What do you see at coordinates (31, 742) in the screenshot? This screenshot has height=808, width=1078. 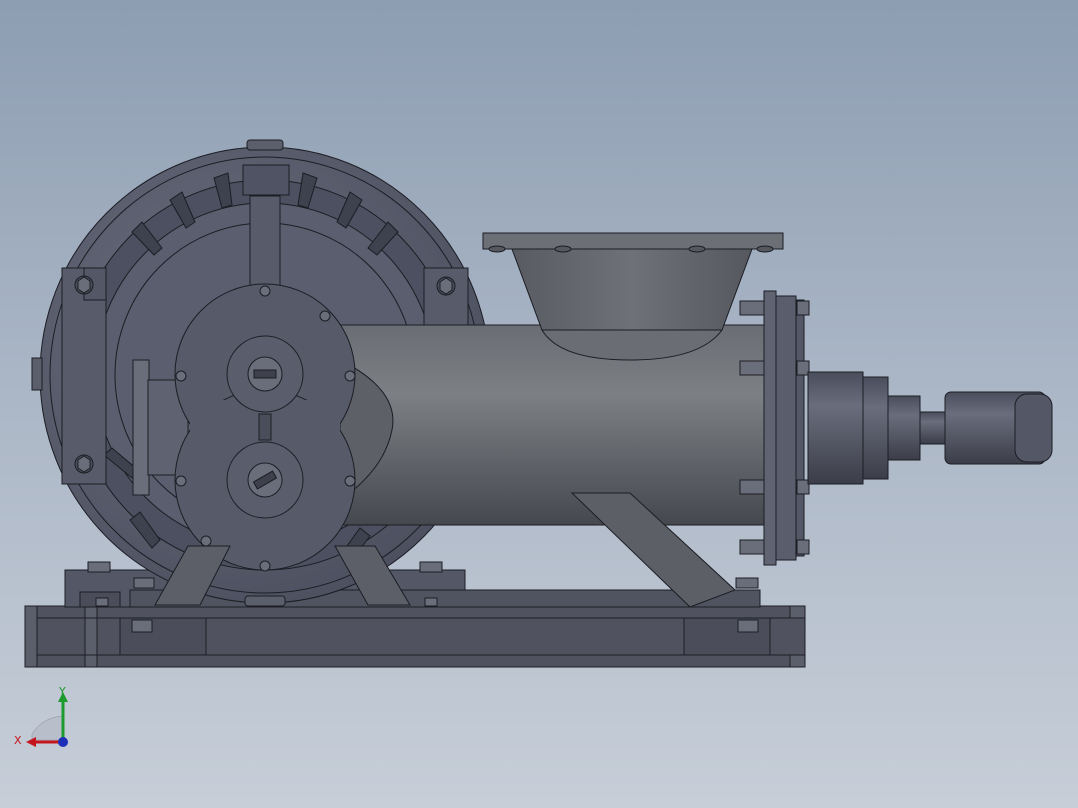 I see `x-axis-arrowhead` at bounding box center [31, 742].